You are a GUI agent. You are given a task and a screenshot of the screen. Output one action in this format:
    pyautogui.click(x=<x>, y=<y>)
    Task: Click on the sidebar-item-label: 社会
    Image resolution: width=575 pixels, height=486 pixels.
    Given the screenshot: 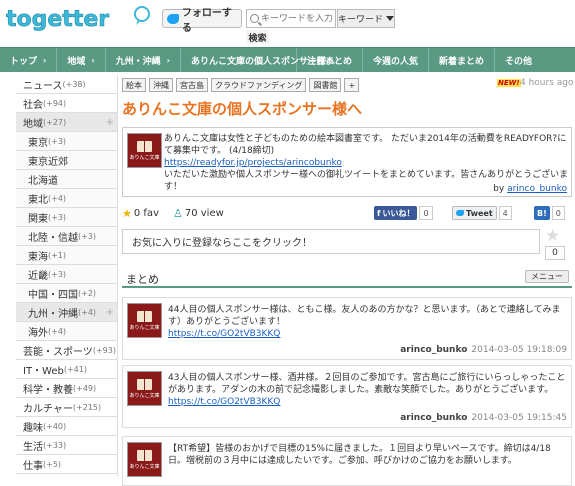 What is the action you would take?
    pyautogui.click(x=33, y=105)
    